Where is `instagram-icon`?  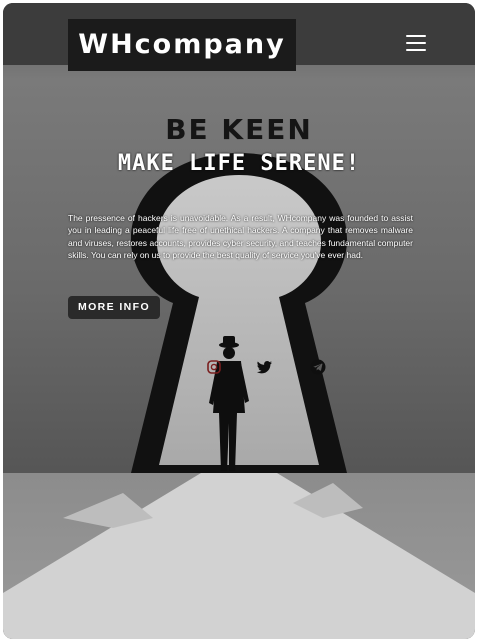 instagram-icon is located at coordinates (214, 367).